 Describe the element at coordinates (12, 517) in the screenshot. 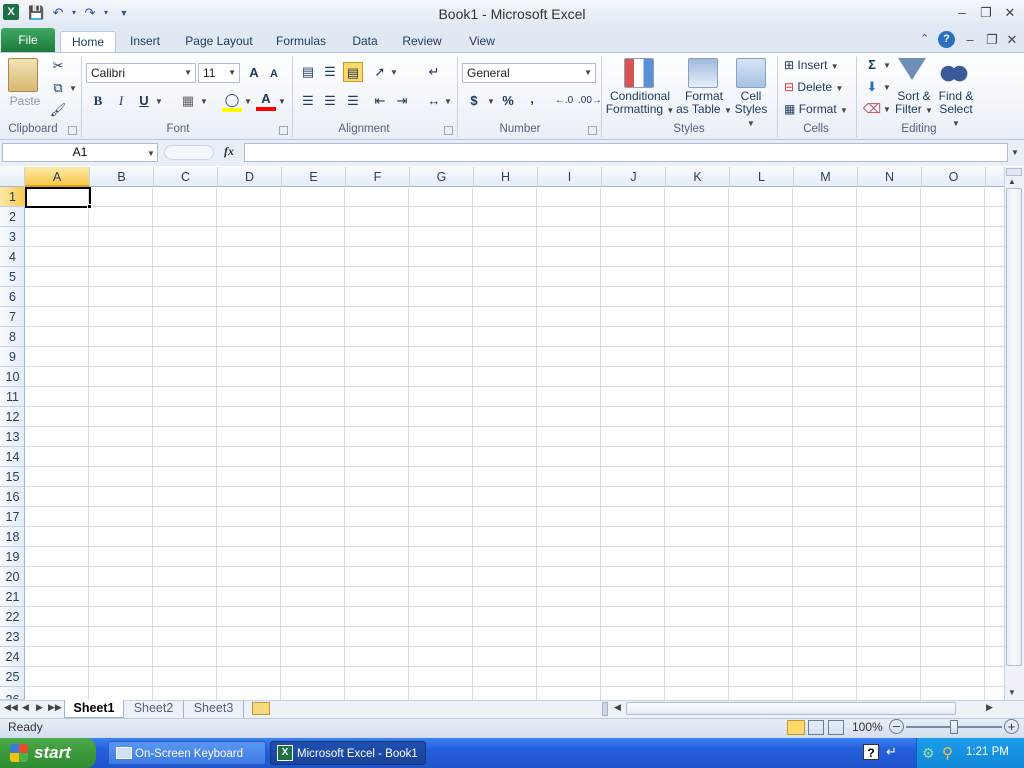

I see `row-header: 17` at that location.